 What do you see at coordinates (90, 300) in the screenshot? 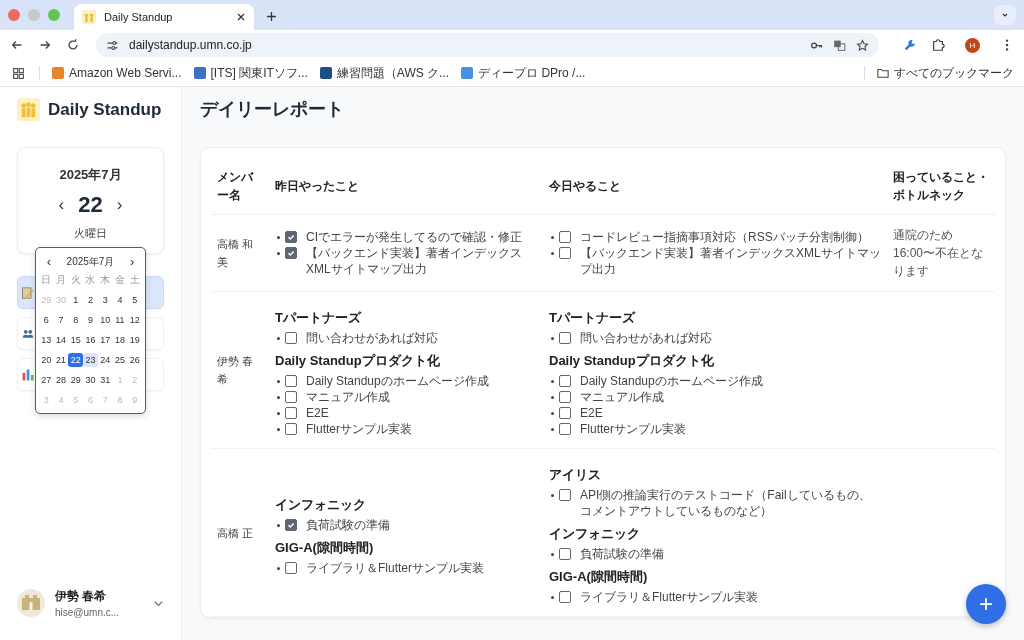
I see `calendar-day: 2` at bounding box center [90, 300].